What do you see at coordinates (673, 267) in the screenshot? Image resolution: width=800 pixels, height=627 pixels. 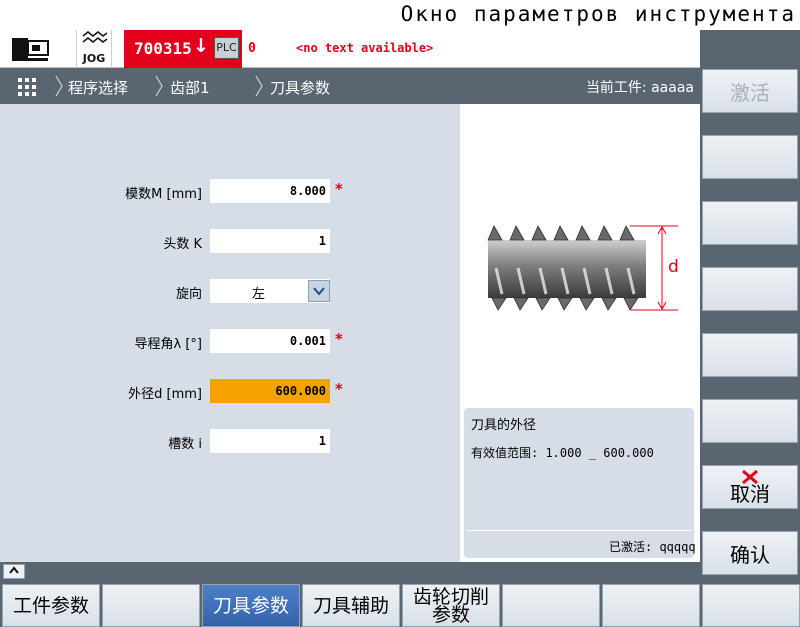 I see `diameter-dimension-label: d` at bounding box center [673, 267].